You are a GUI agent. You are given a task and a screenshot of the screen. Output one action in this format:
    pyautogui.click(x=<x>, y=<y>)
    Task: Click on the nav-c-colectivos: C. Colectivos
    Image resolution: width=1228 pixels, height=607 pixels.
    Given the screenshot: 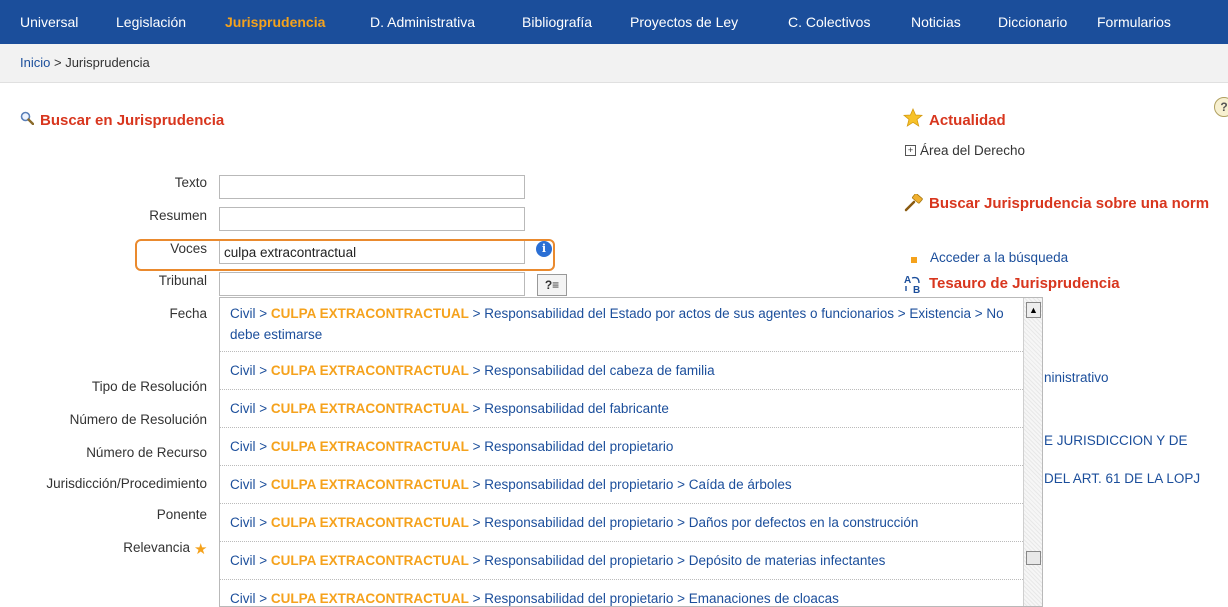 What is the action you would take?
    pyautogui.click(x=829, y=22)
    